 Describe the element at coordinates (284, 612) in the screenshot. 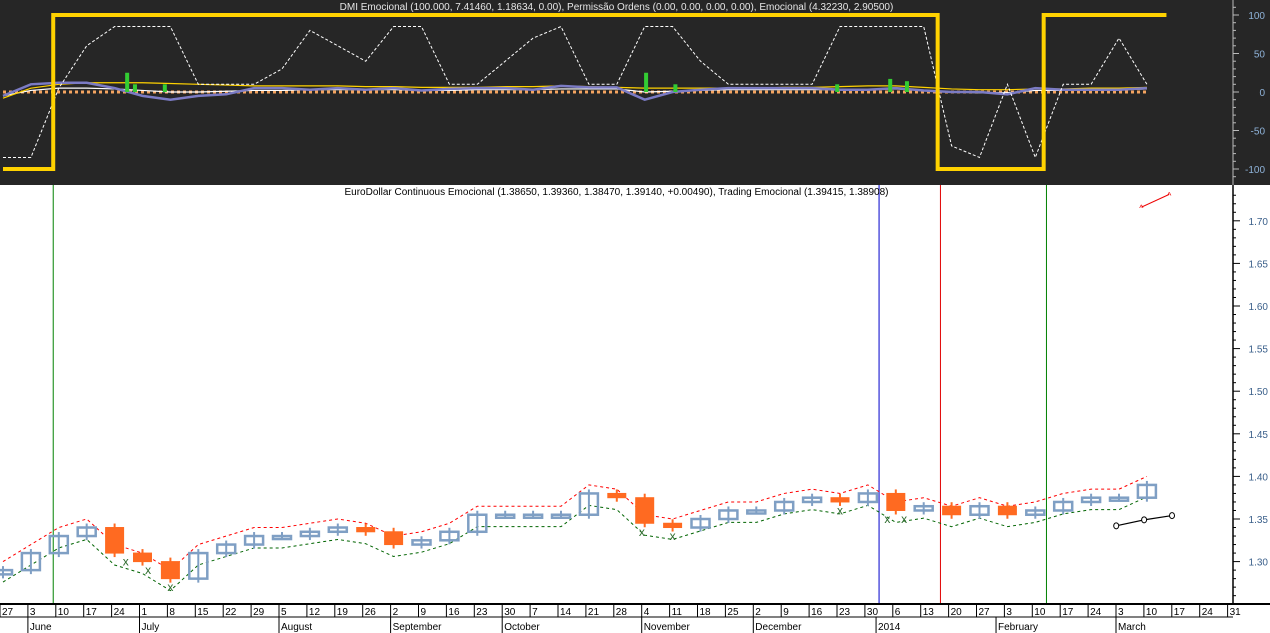

I see `date-tick-label: 5` at that location.